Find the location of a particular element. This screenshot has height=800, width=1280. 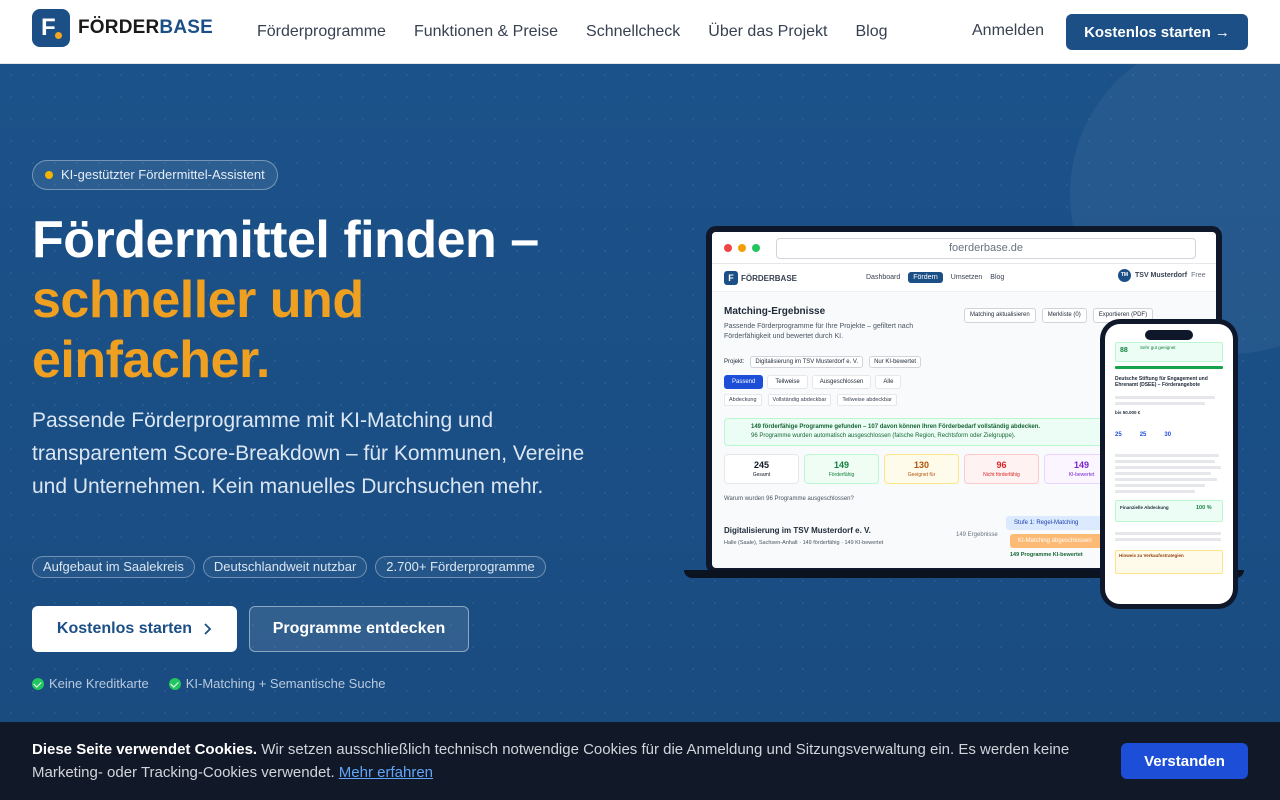

tab-ausgeschlossen: Ausgeschlossen is located at coordinates (841, 382).